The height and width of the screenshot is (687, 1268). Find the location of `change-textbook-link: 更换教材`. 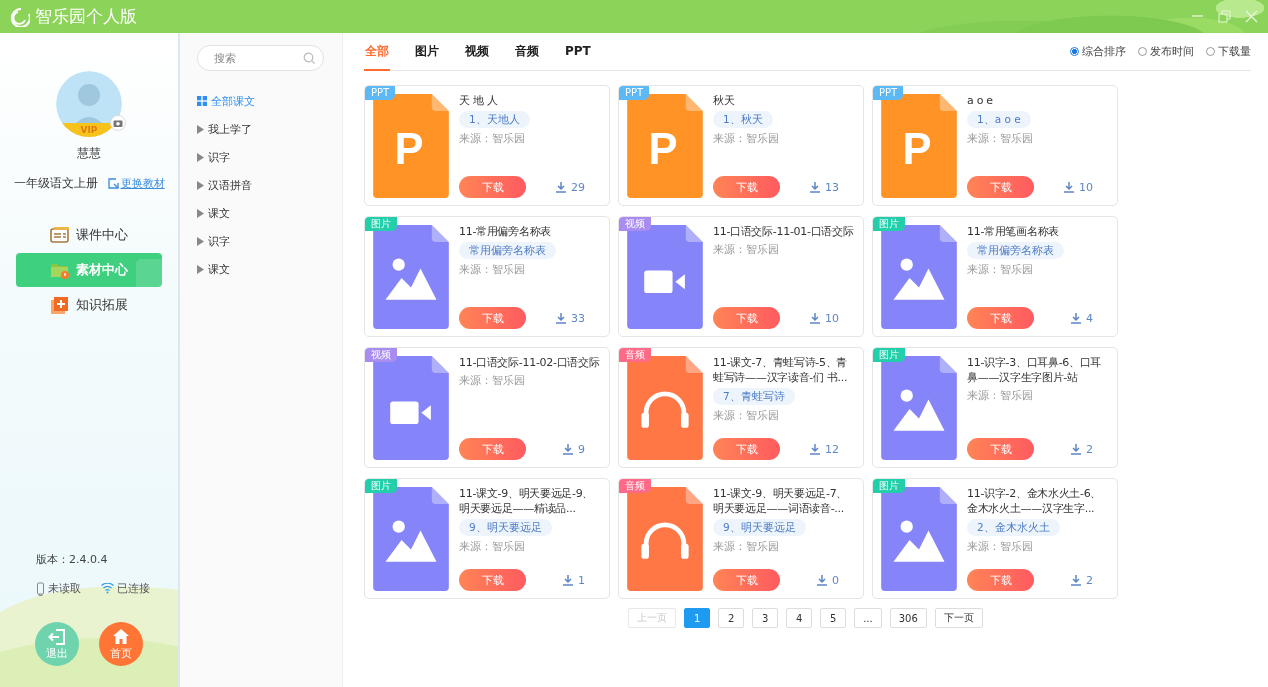

change-textbook-link: 更换教材 is located at coordinates (136, 183).